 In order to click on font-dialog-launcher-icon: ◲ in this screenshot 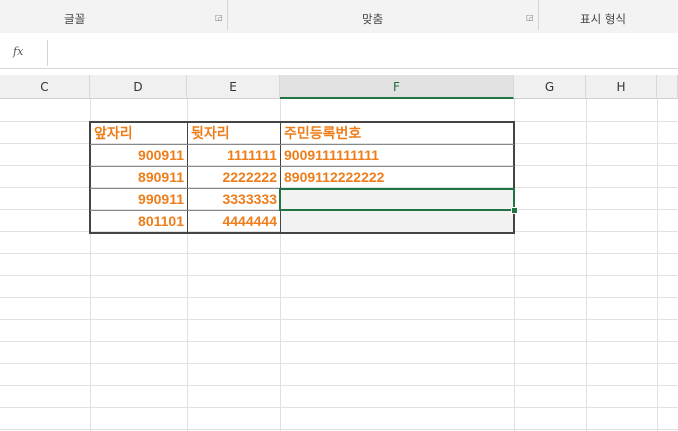, I will do `click(219, 18)`.